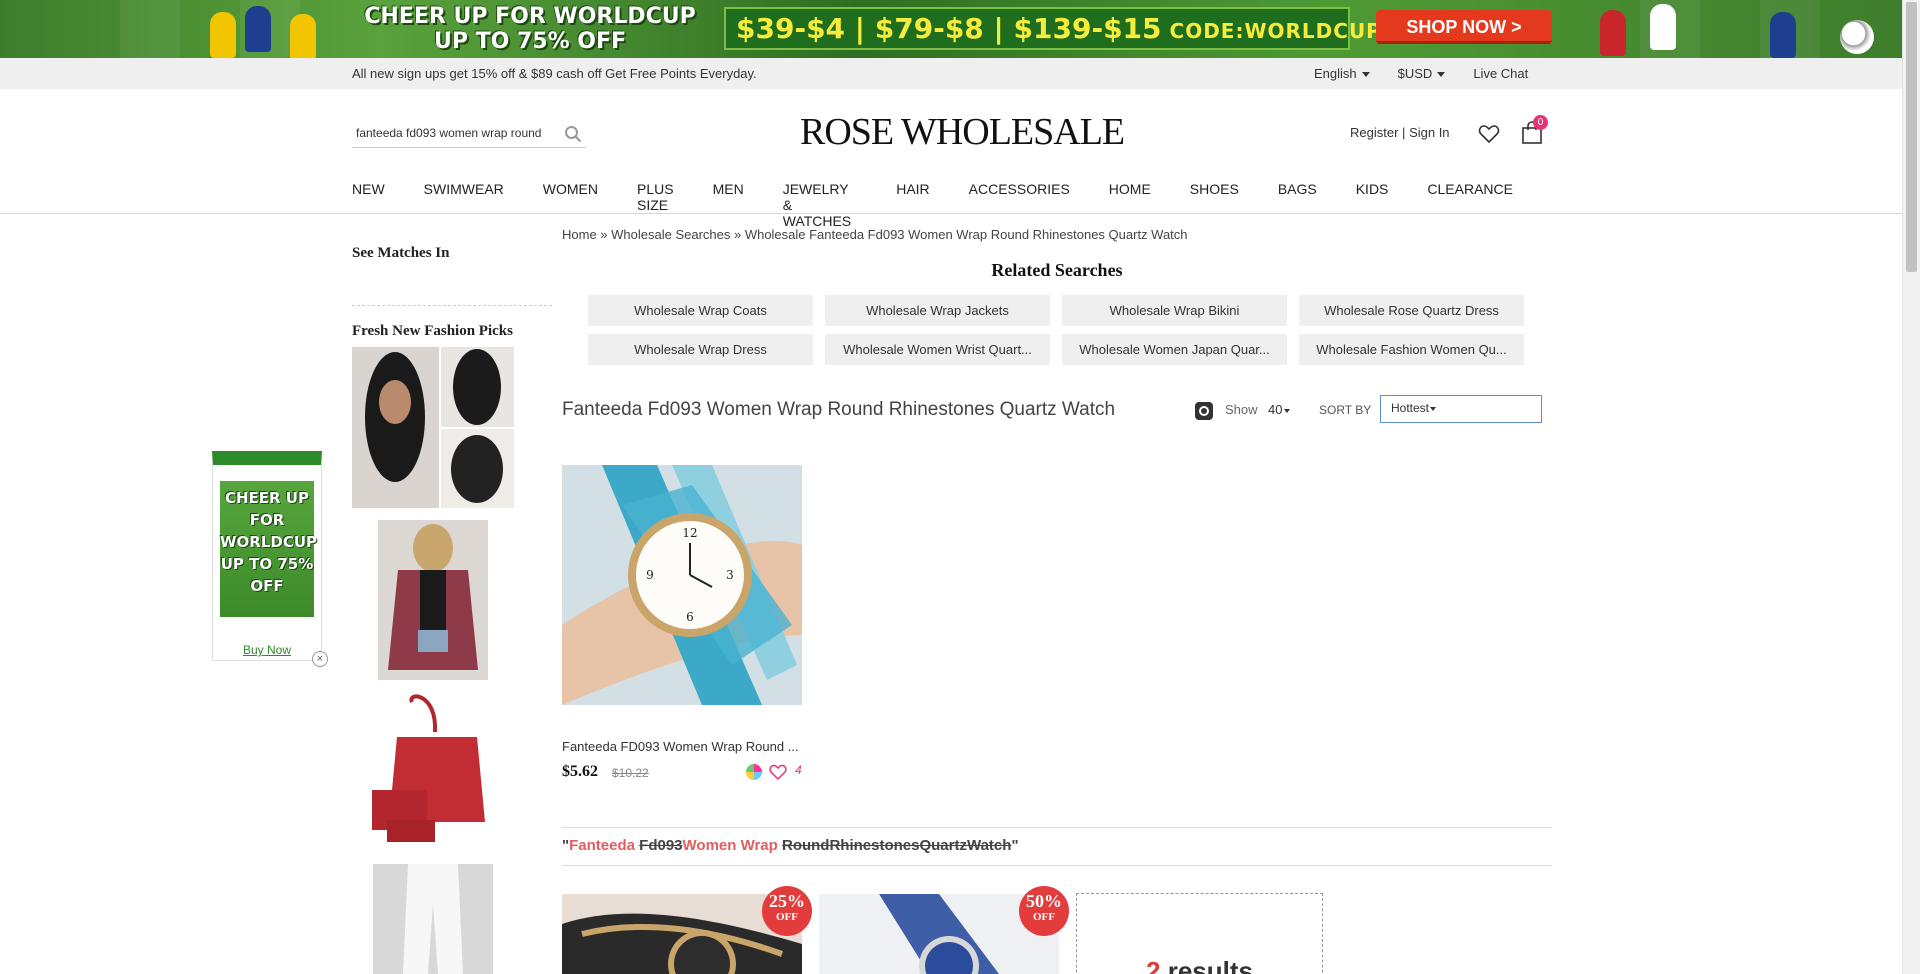 This screenshot has width=1920, height=974. What do you see at coordinates (1500, 73) in the screenshot?
I see `live-chat-link: Live Chat` at bounding box center [1500, 73].